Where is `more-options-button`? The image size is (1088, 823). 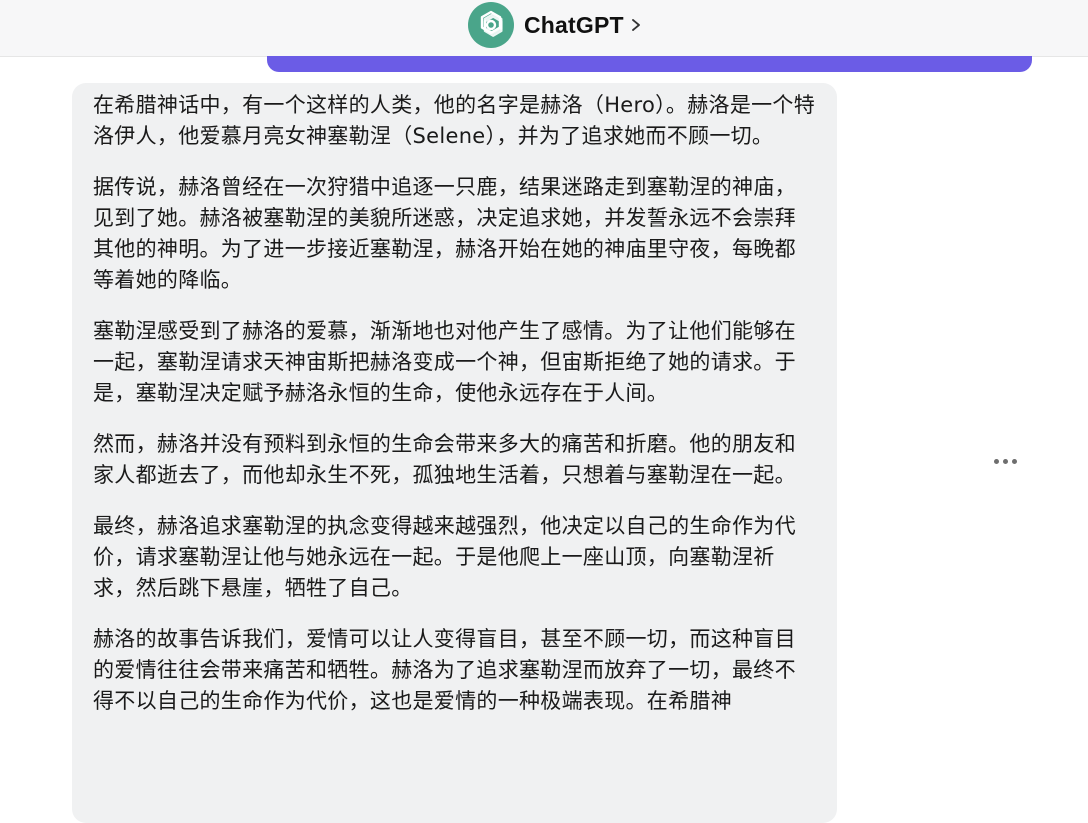 more-options-button is located at coordinates (1005, 461).